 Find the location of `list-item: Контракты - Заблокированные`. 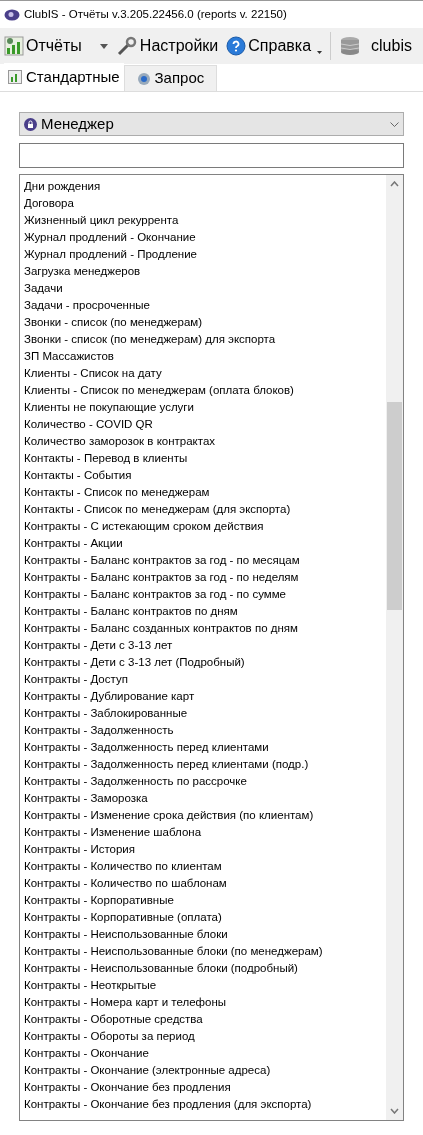

list-item: Контракты - Заблокированные is located at coordinates (205, 713).